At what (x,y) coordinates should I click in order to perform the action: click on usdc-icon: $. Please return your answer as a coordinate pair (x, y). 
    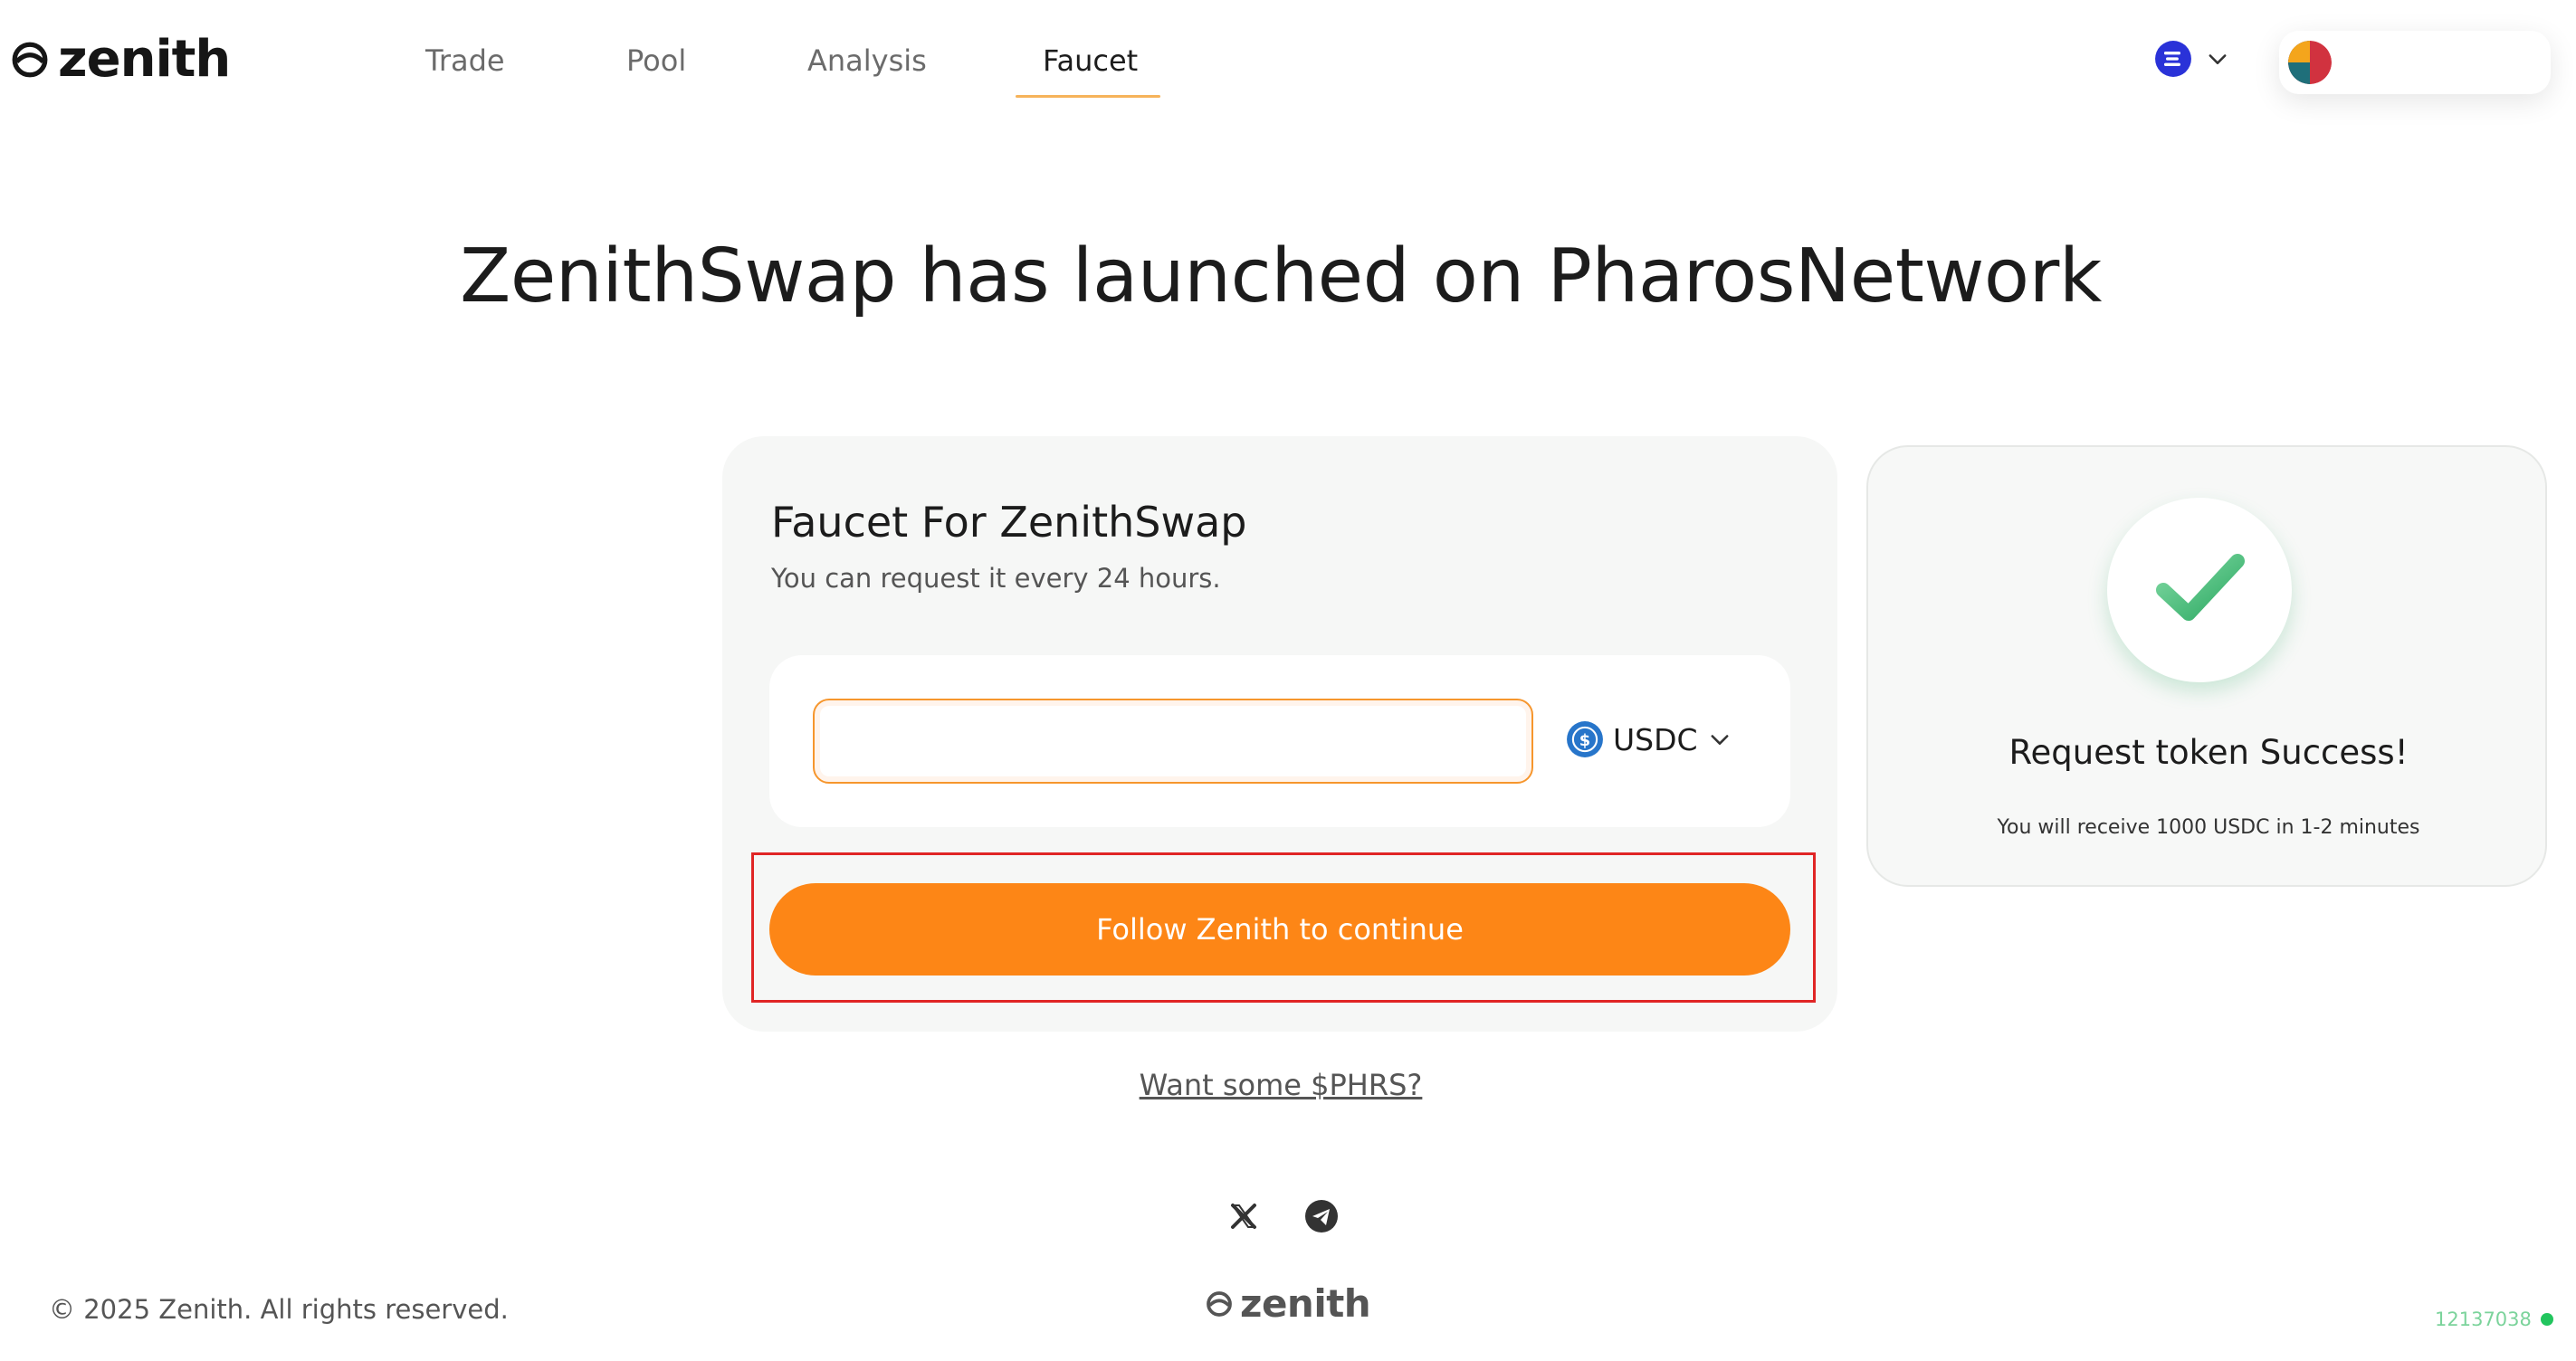
    Looking at the image, I should click on (1585, 739).